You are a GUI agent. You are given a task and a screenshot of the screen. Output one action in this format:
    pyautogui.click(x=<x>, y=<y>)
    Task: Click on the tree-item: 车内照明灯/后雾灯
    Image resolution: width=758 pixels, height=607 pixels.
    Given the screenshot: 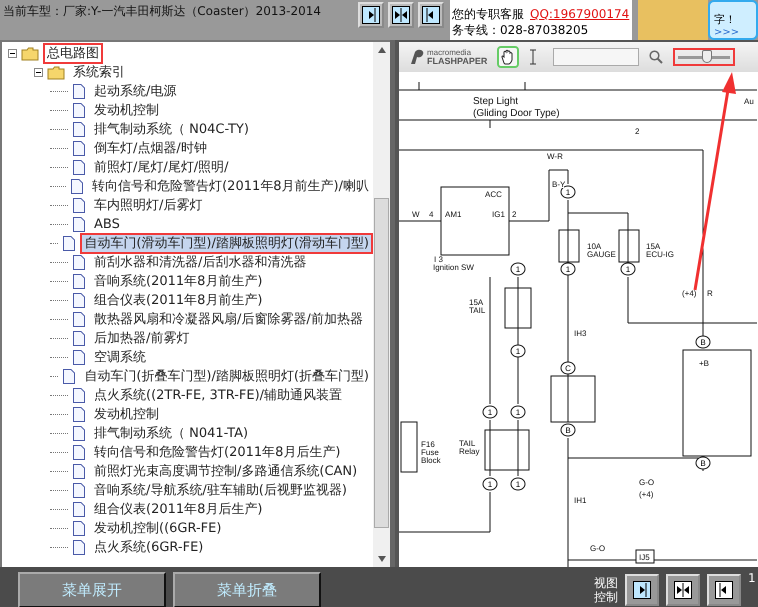 What is the action you would take?
    pyautogui.click(x=148, y=205)
    